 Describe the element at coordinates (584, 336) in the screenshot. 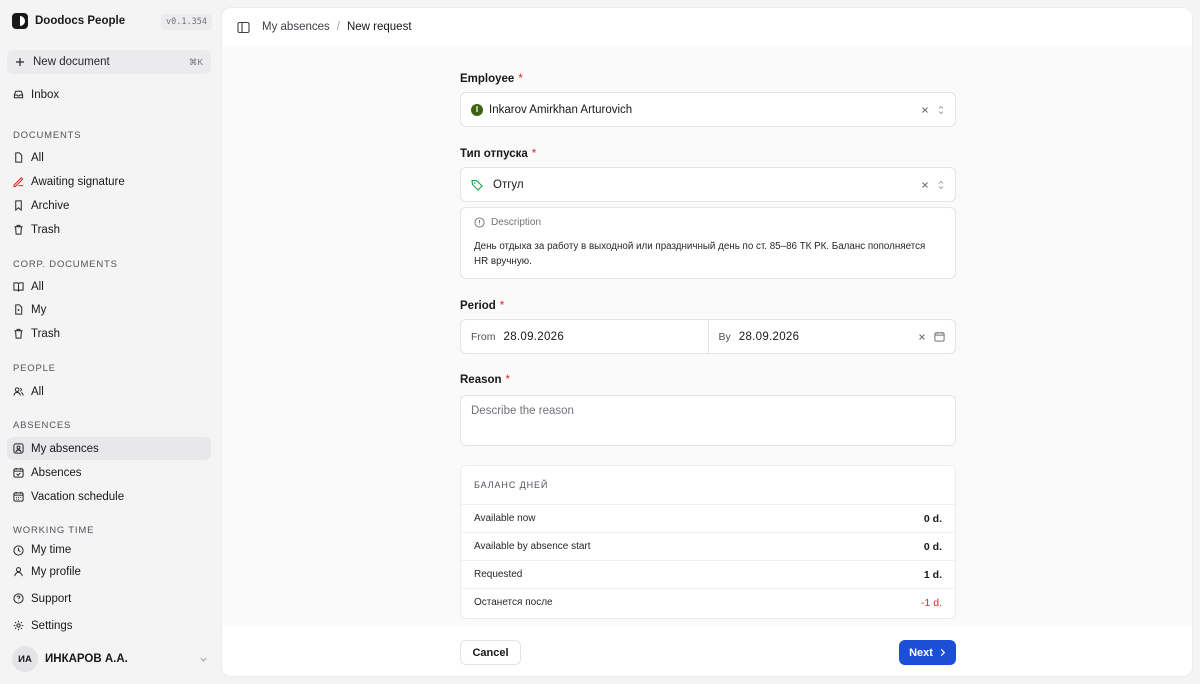

I see `period-from-field: From 28.09.2026` at that location.